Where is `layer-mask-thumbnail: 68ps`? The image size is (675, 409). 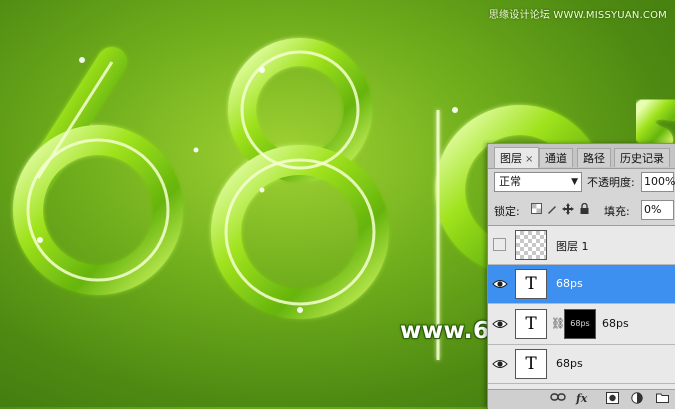
layer-mask-thumbnail: 68ps is located at coordinates (580, 324).